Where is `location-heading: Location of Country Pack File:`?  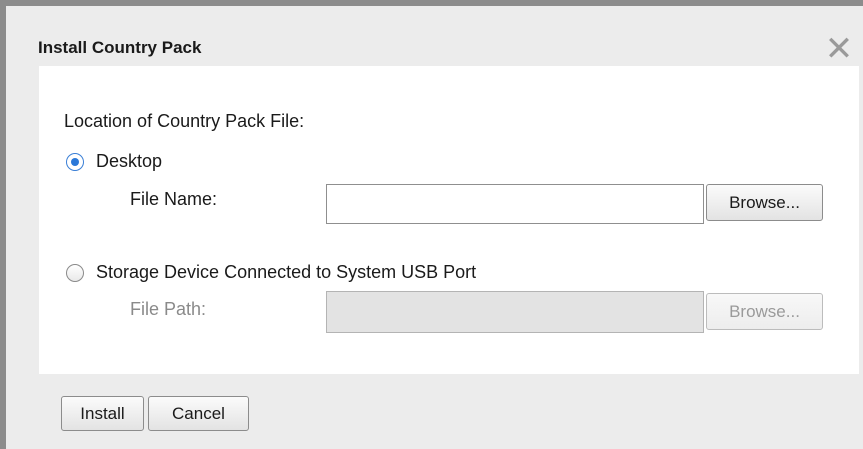 location-heading: Location of Country Pack File: is located at coordinates (184, 121).